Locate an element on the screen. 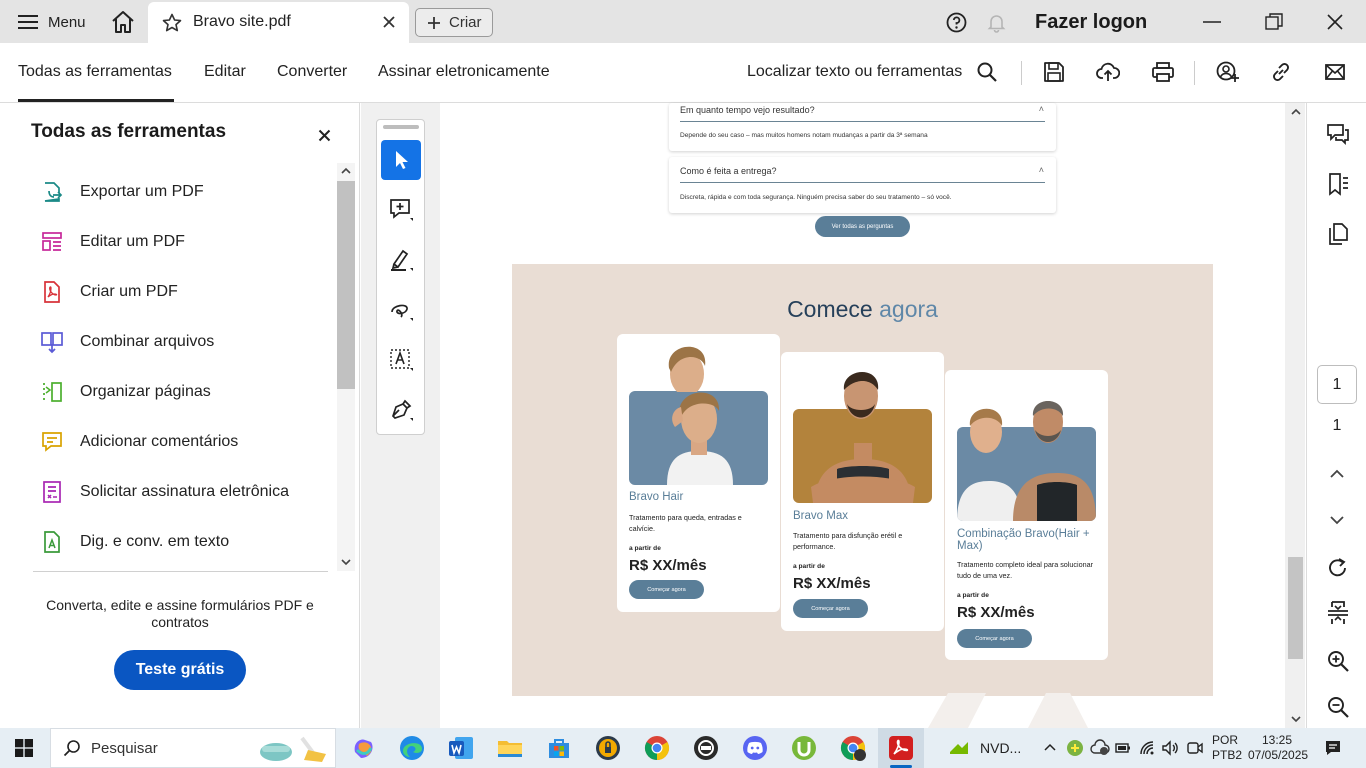 This screenshot has height=768, width=1366. cloud-sync-tray-icon is located at coordinates (1100, 748).